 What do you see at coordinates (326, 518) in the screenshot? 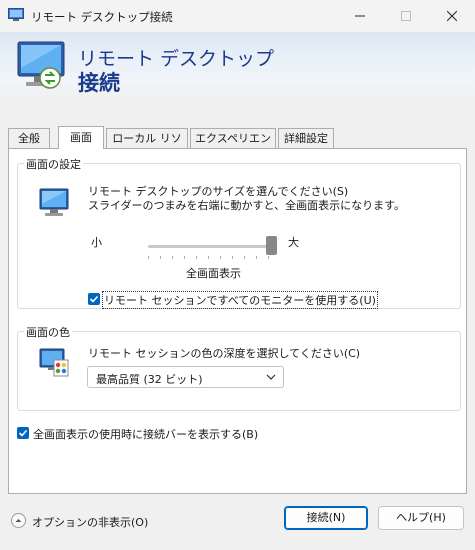
I see `connect-button: 接続(N)` at bounding box center [326, 518].